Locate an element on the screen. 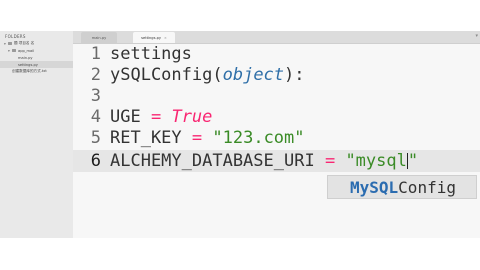  code-token: UGE is located at coordinates (130, 117).